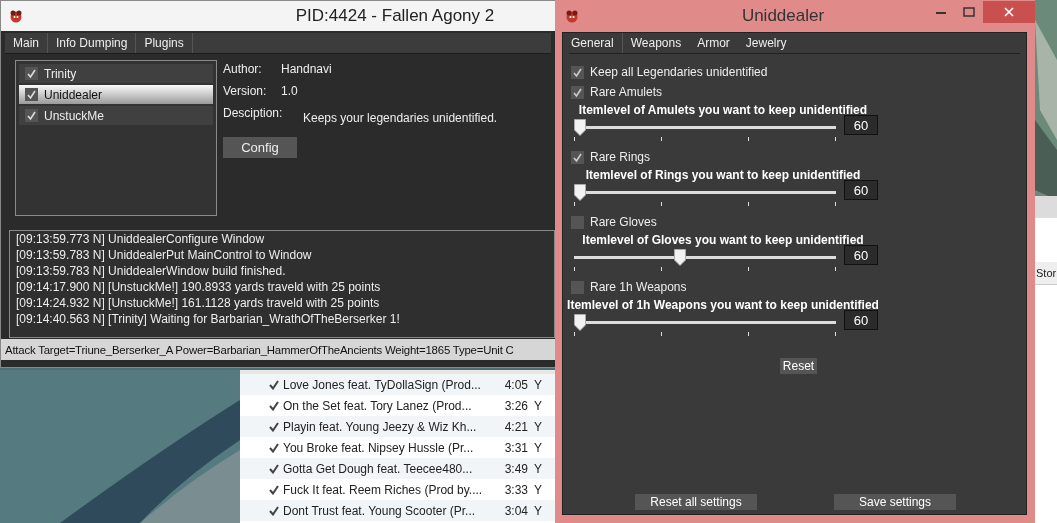 The height and width of the screenshot is (523, 1057). Describe the element at coordinates (198, 303) in the screenshot. I see `log-line: [09:14:24.932 N] [UnstuckMe!] 161.1128 yards traveld with 25 points` at that location.